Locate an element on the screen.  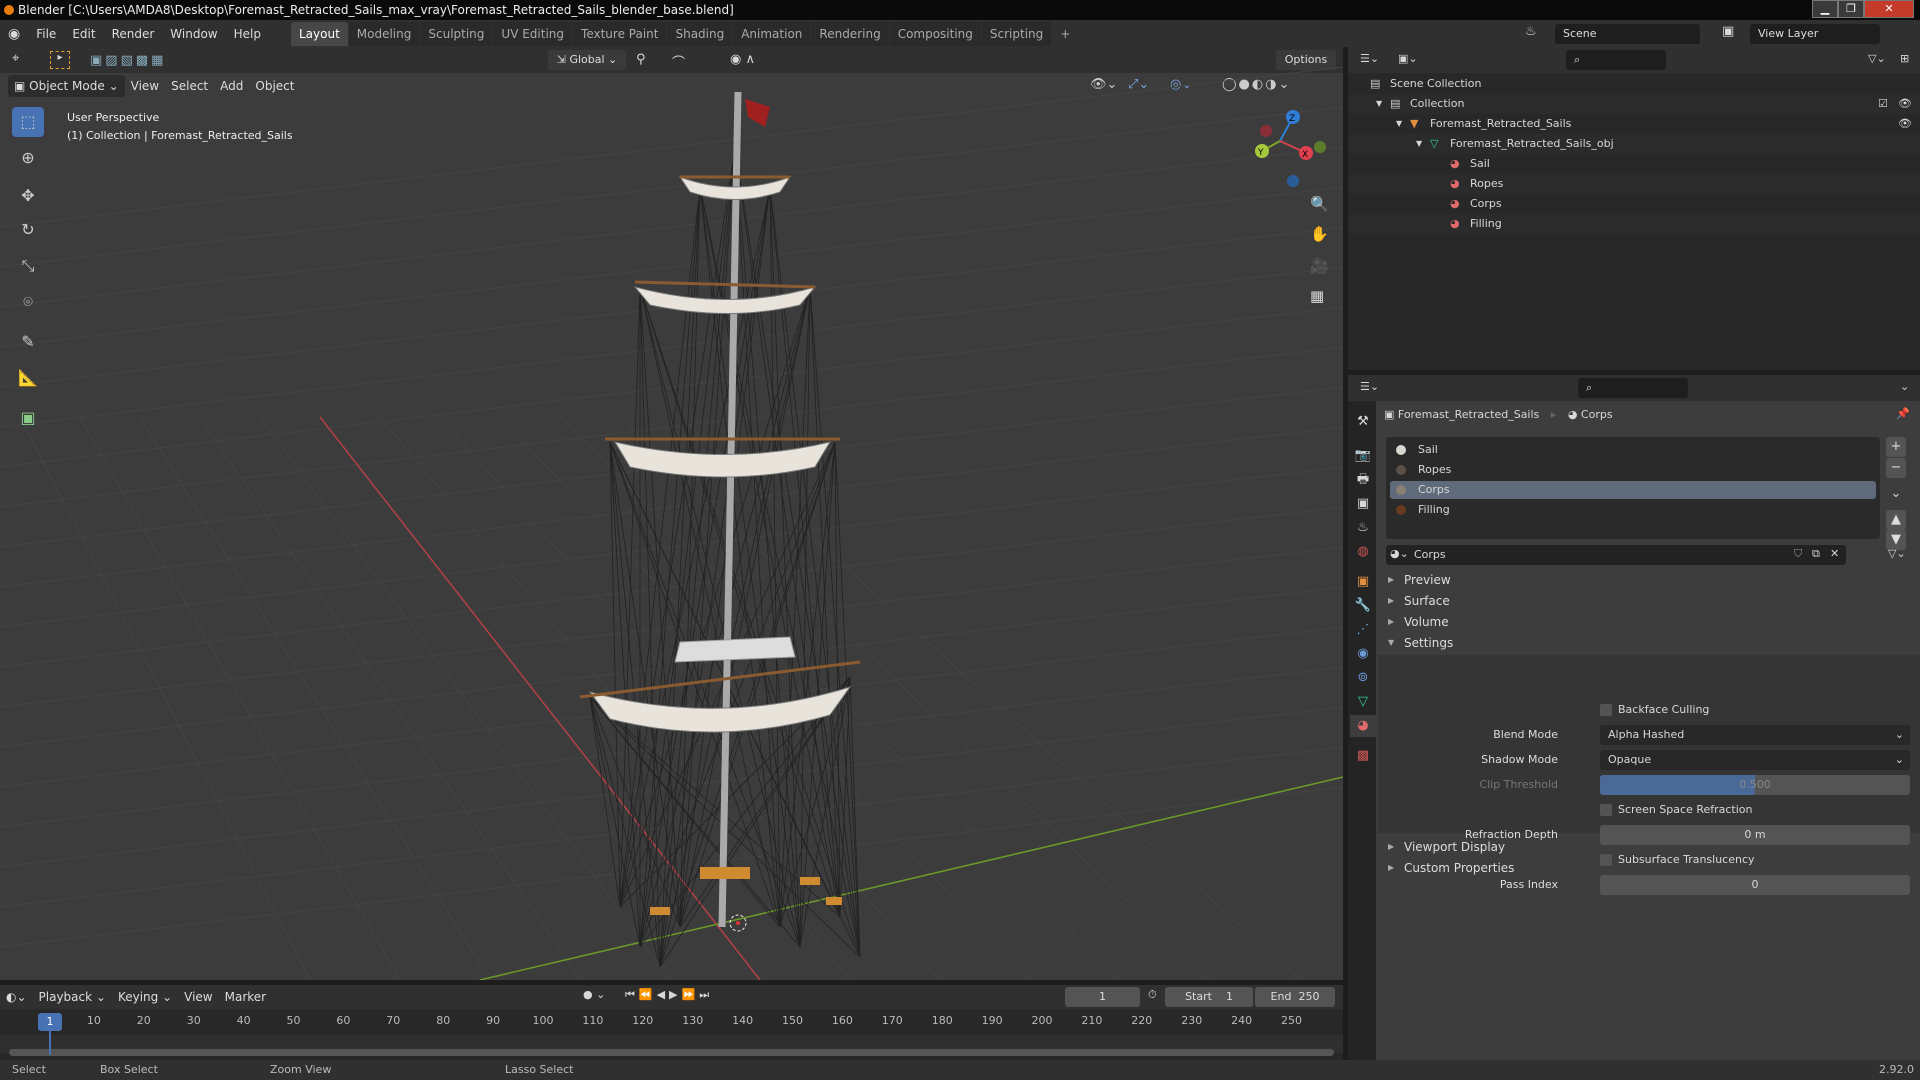
preview-range-icon: ⏱ is located at coordinates (1152, 995).